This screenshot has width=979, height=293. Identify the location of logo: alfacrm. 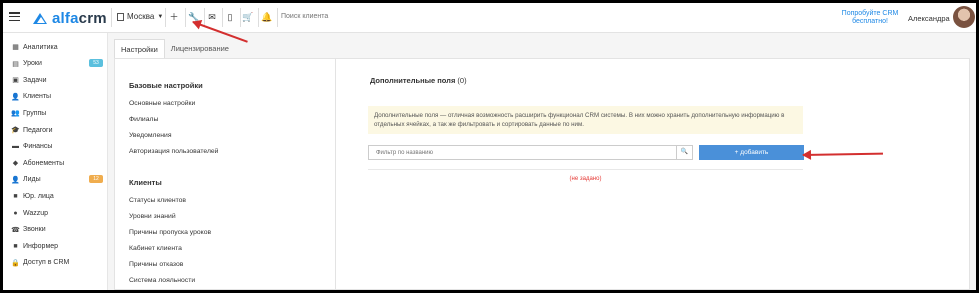
(70, 18).